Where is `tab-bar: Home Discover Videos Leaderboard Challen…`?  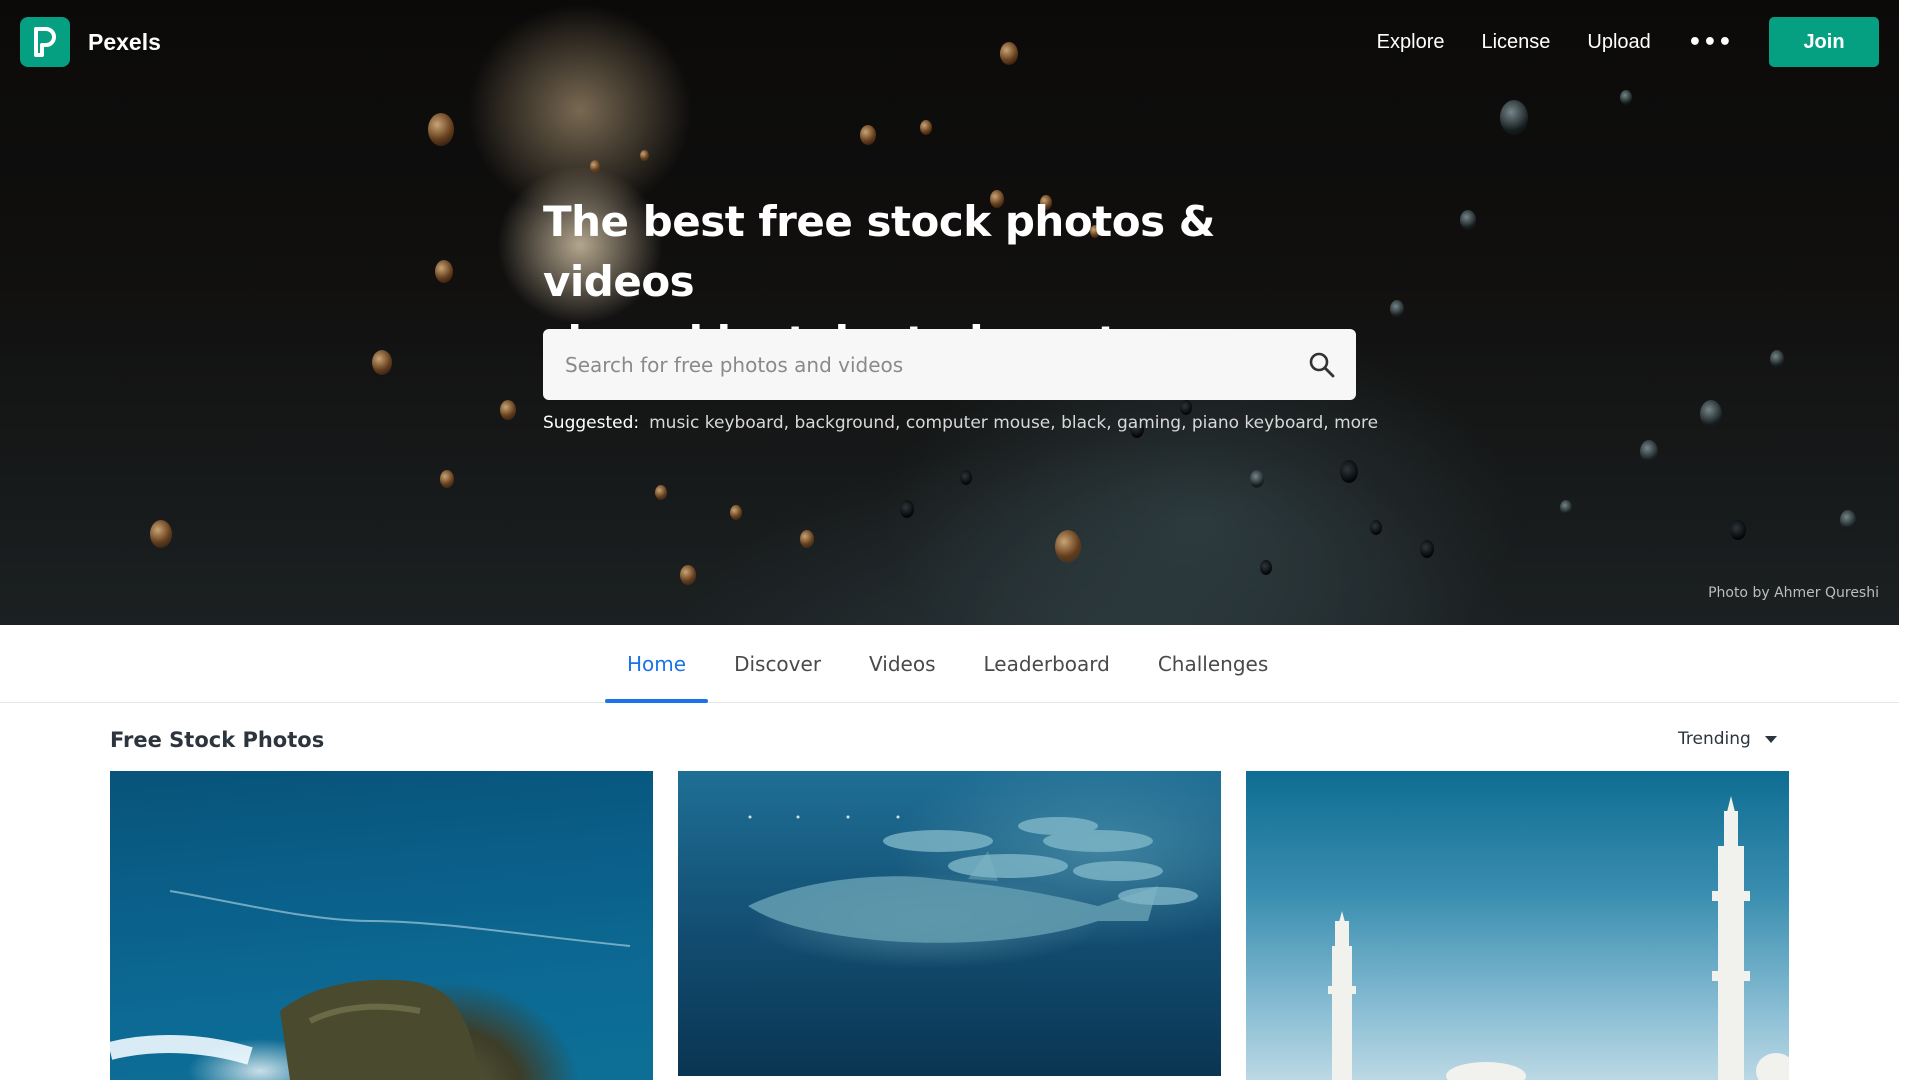 tab-bar: Home Discover Videos Leaderboard Challen… is located at coordinates (949, 664).